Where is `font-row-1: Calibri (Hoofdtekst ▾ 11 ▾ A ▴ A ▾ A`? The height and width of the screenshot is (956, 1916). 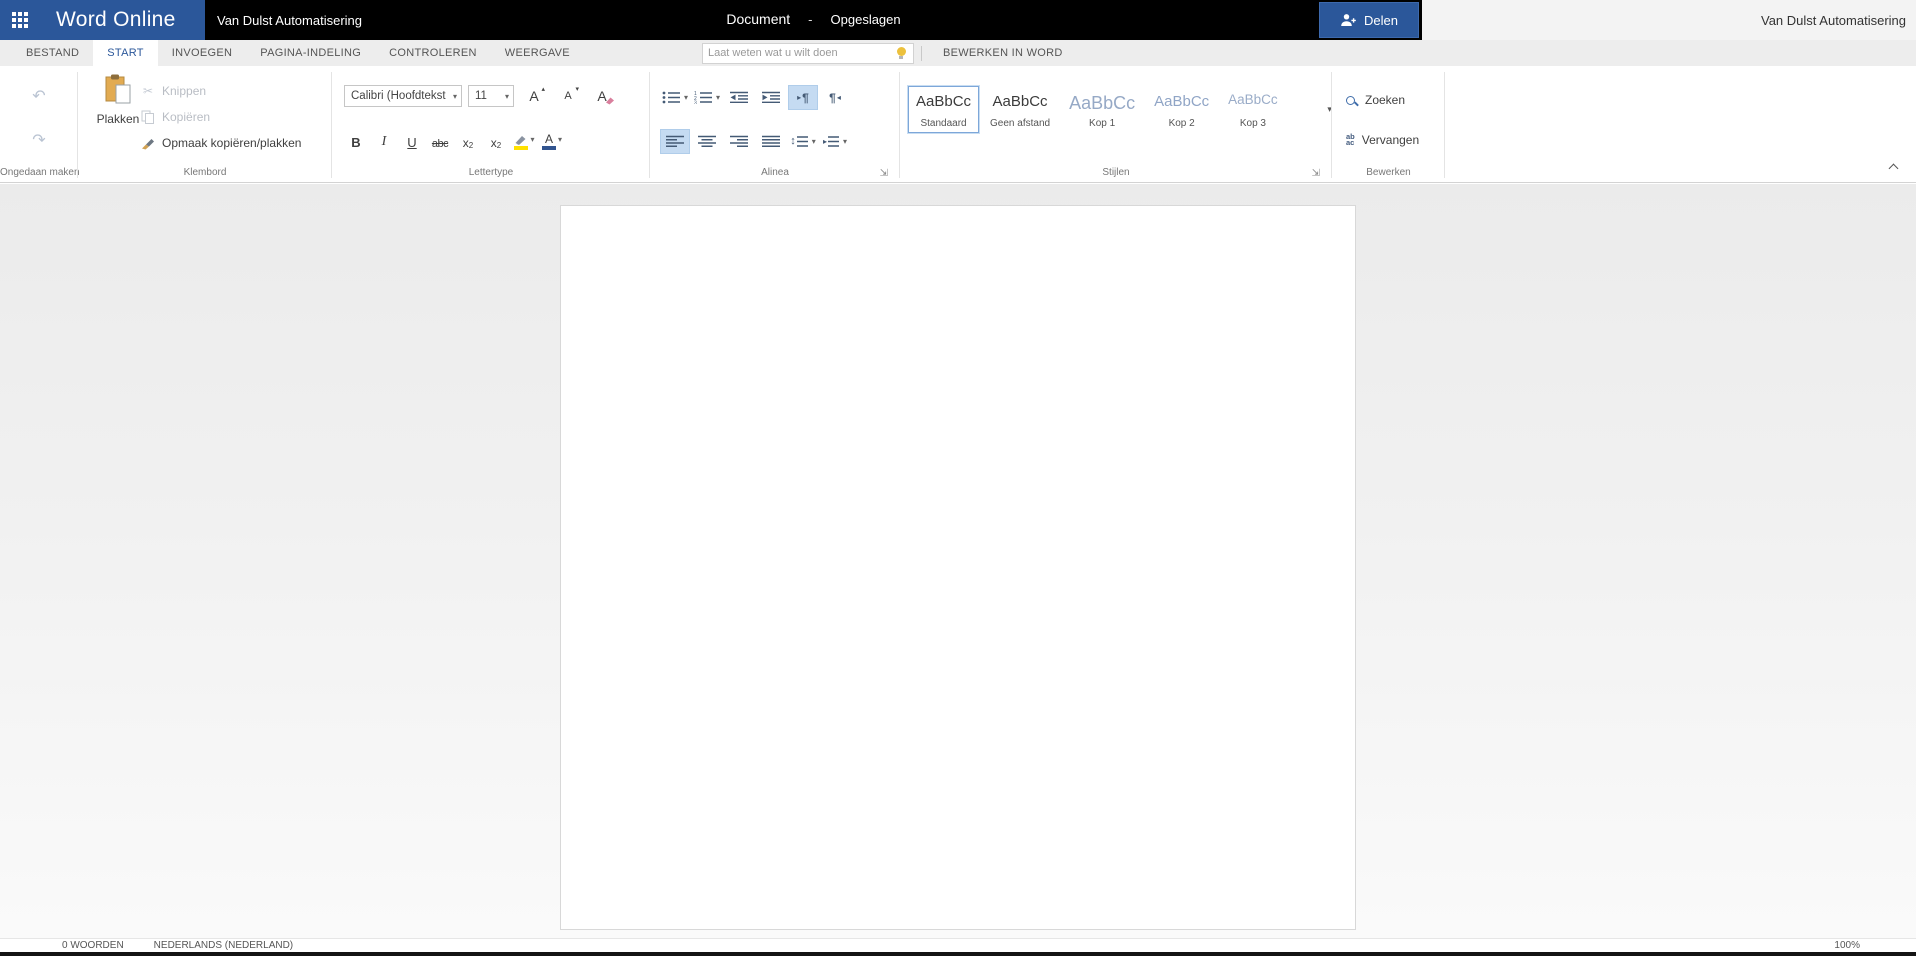
font-row-1: Calibri (Hoofdtekst ▾ 11 ▾ A ▴ A ▾ A is located at coordinates (480, 96).